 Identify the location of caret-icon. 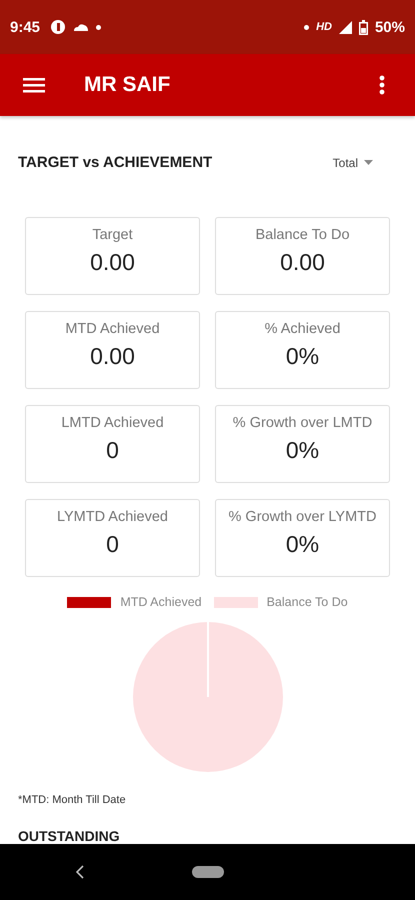
(368, 162).